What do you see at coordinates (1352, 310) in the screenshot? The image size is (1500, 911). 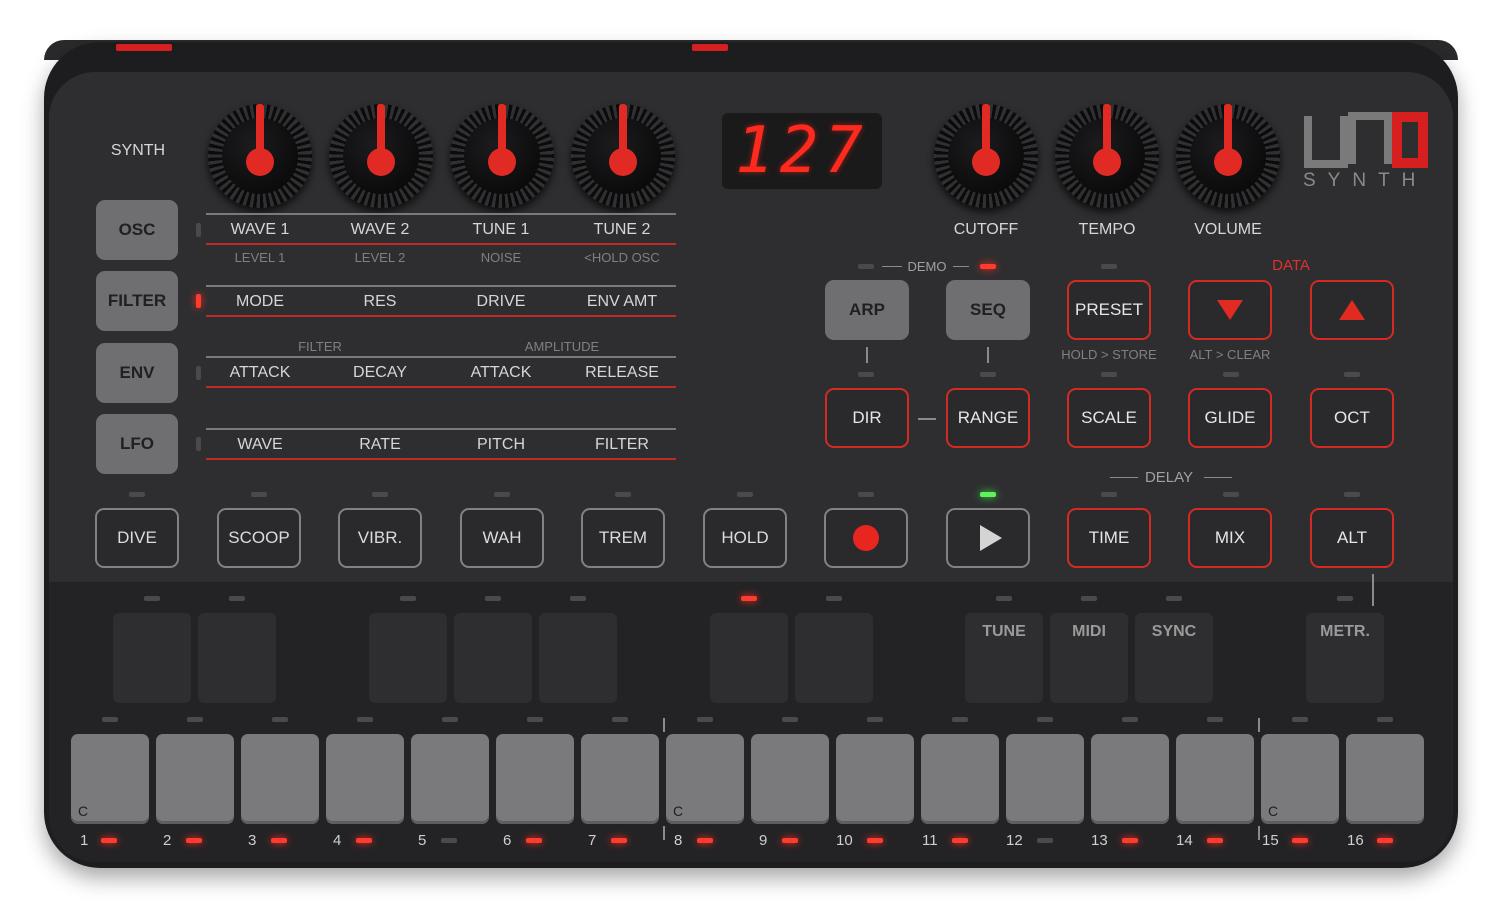 I see `data-up-button` at bounding box center [1352, 310].